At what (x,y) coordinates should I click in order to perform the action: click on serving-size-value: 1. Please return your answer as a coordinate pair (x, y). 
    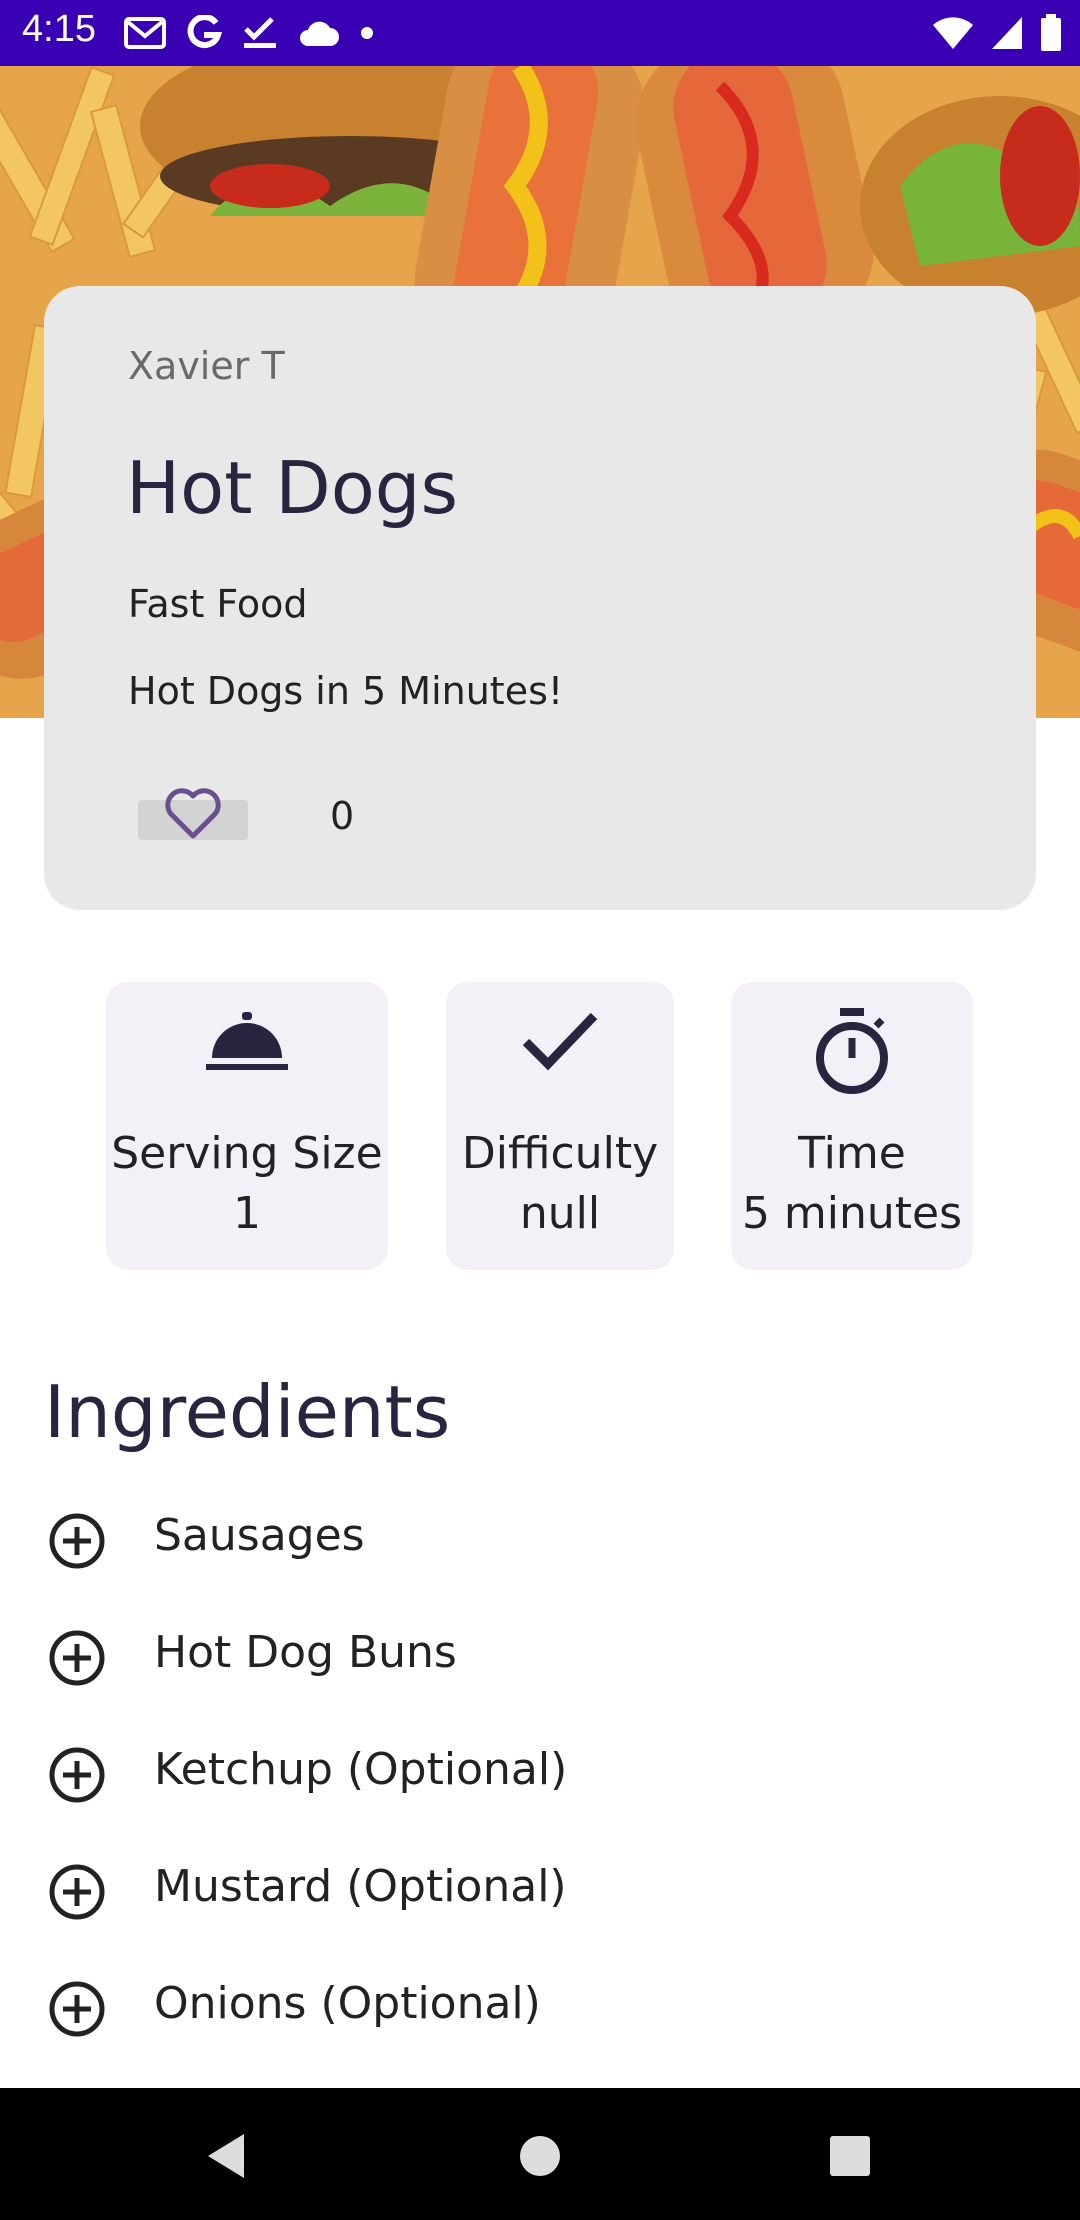
    Looking at the image, I should click on (247, 1213).